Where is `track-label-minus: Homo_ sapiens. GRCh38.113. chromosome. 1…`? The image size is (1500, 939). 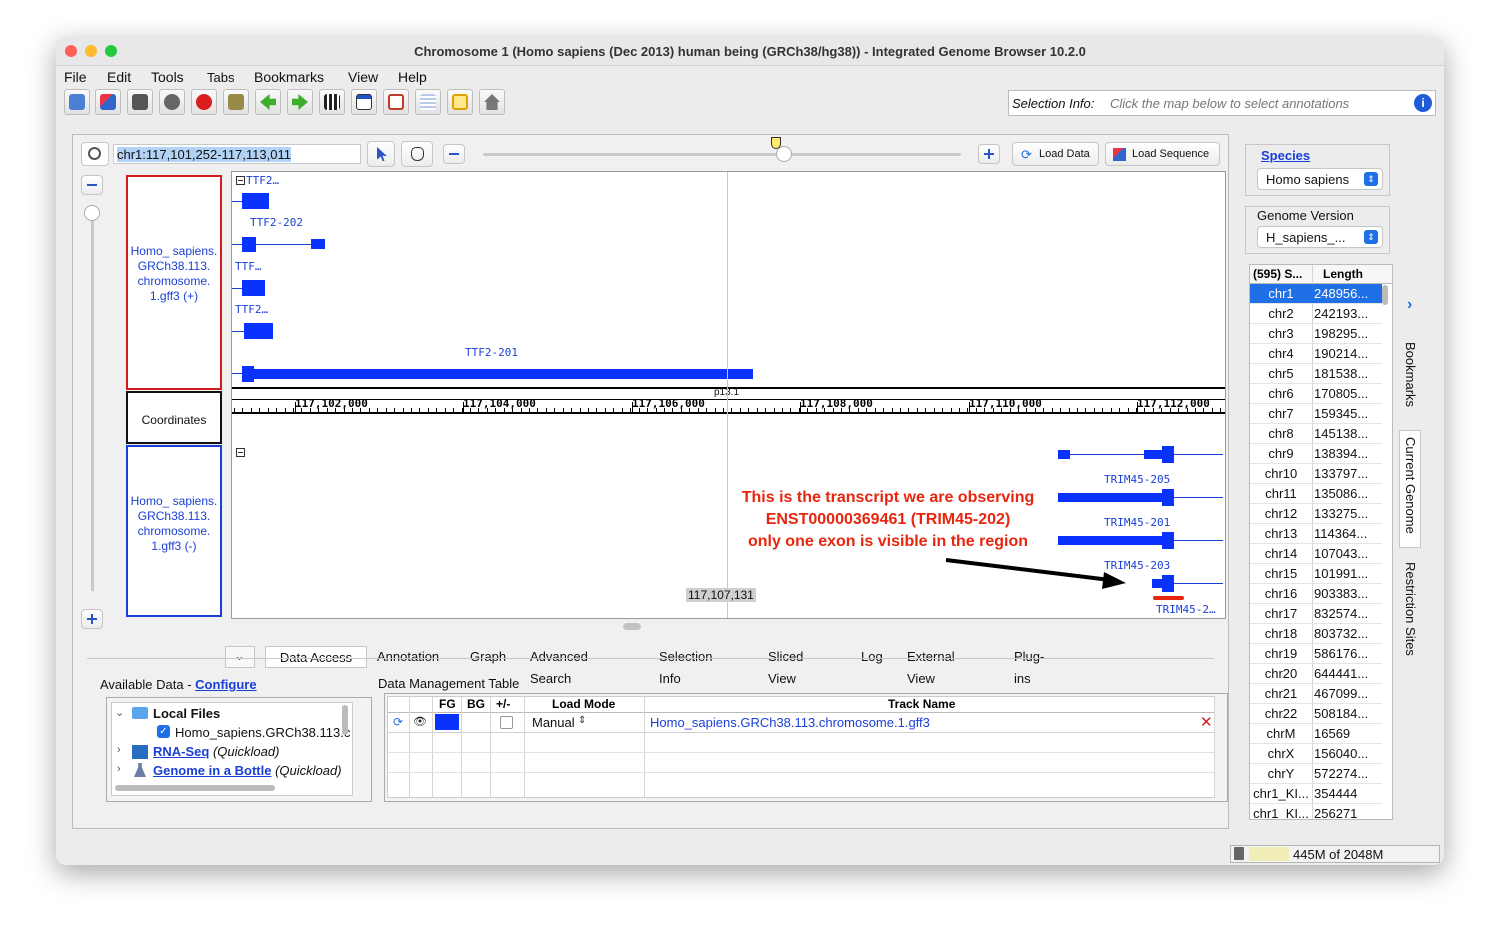
track-label-minus: Homo_ sapiens. GRCh38.113. chromosome. 1… is located at coordinates (174, 531).